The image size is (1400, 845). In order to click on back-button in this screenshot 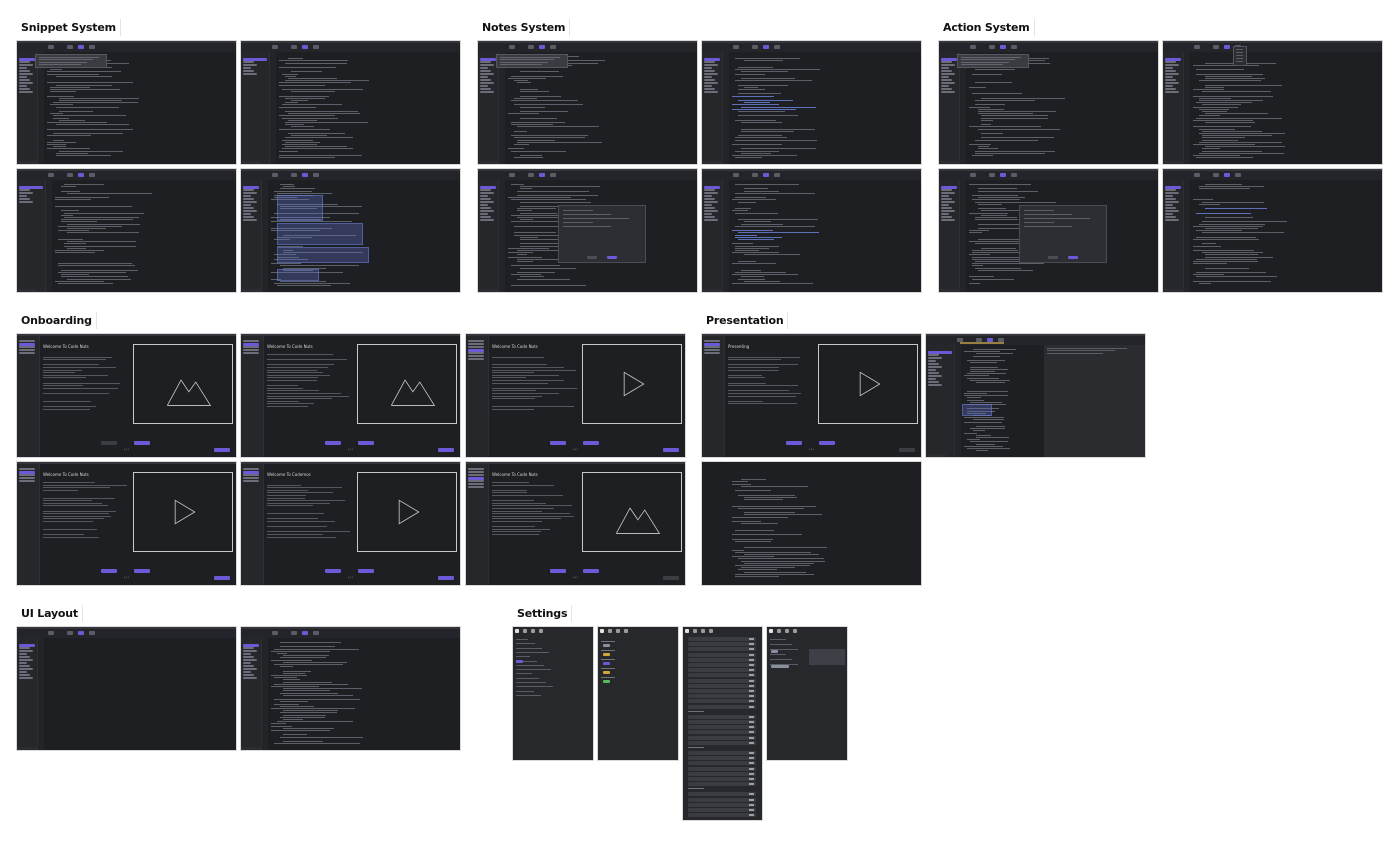, I will do `click(558, 571)`.